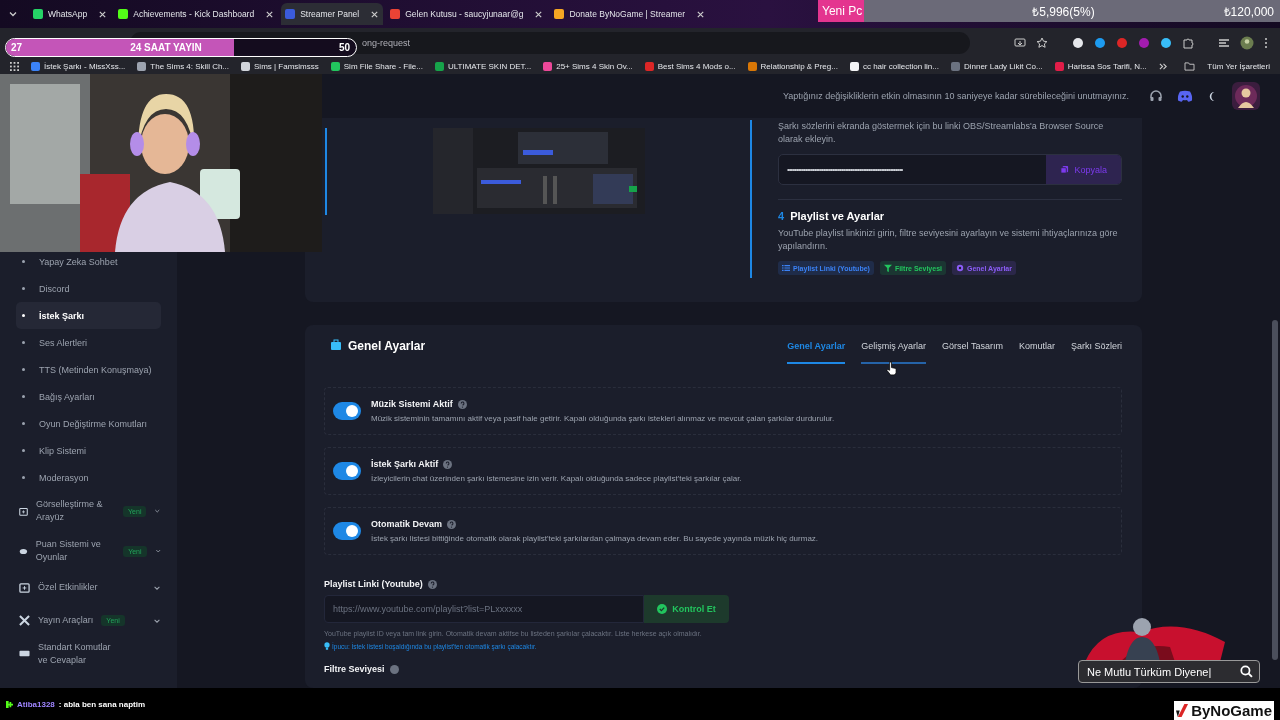  I want to click on goal-amount: ₺5,996(5%), so click(1063, 11).